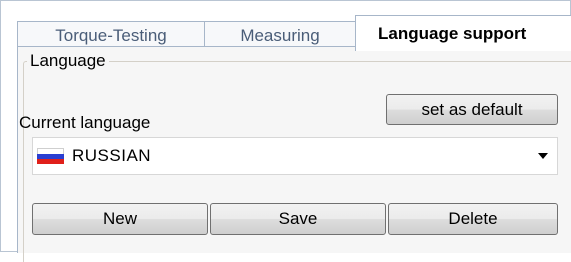  Describe the element at coordinates (298, 219) in the screenshot. I see `save-button: Save` at that location.